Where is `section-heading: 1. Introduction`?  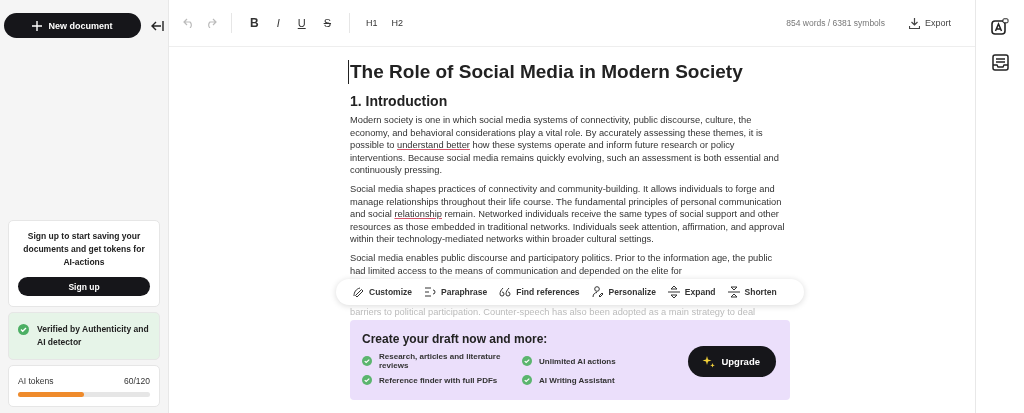
section-heading: 1. Introduction is located at coordinates (570, 101).